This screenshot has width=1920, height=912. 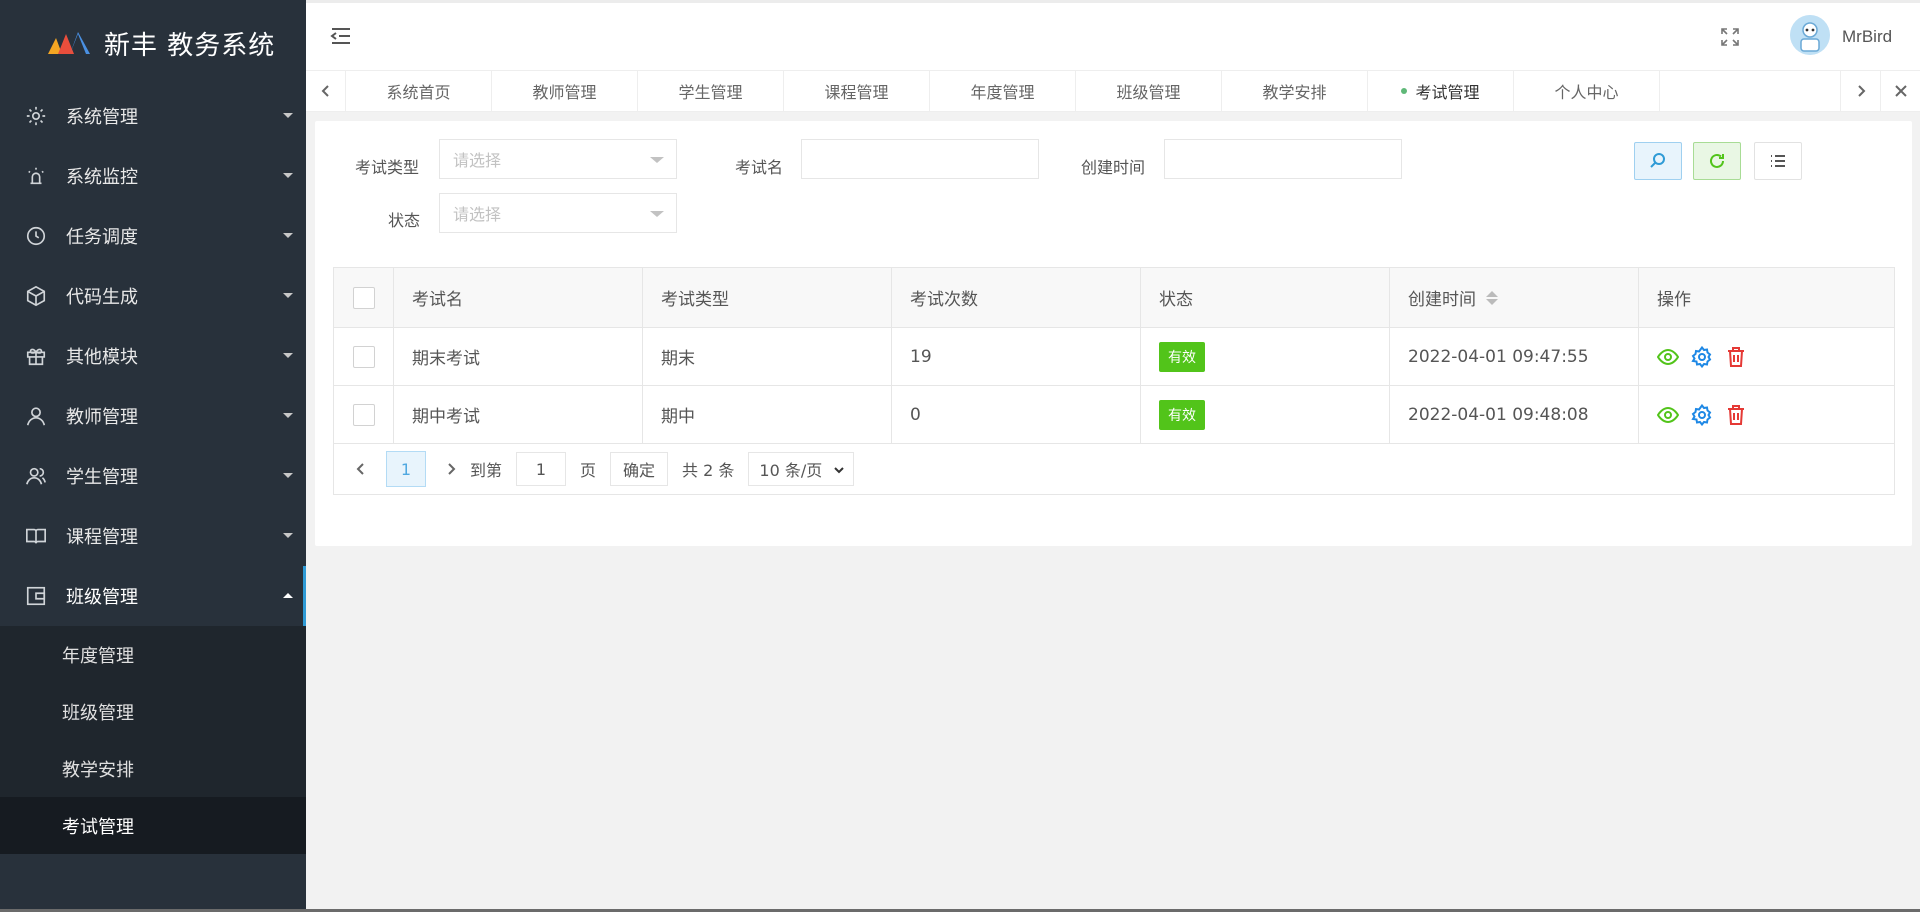 I want to click on page-size-select: 10 条/页, so click(x=801, y=469).